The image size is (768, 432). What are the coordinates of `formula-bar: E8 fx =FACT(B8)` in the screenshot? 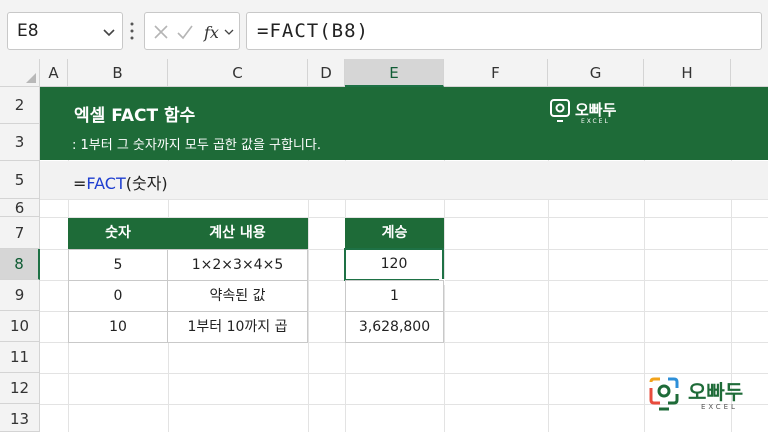 It's located at (384, 31).